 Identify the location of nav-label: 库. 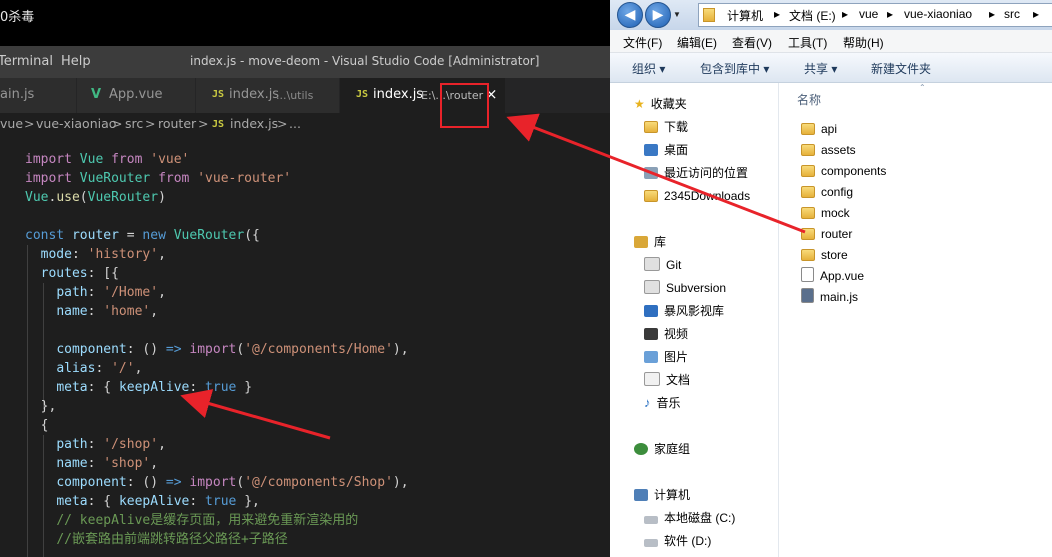
(660, 242).